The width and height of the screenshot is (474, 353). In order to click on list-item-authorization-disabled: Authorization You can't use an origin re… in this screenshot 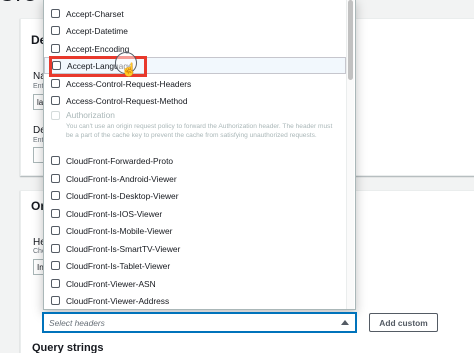, I will do `click(195, 124)`.